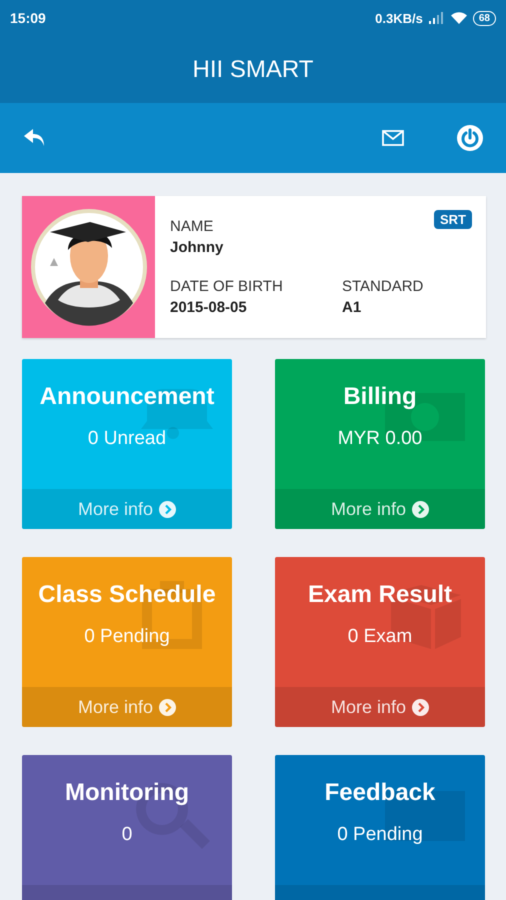 This screenshot has height=900, width=506. Describe the element at coordinates (399, 18) in the screenshot. I see `network-speed: 0.3KB/s` at that location.